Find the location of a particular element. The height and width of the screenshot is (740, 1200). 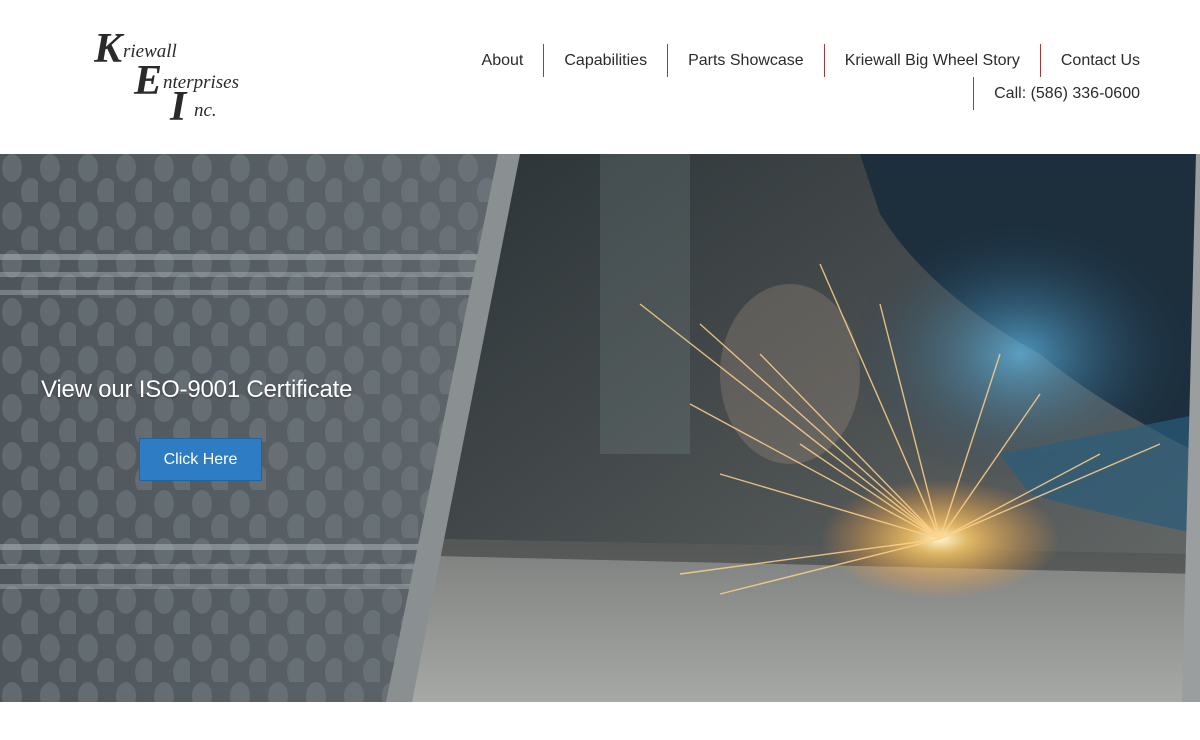

phone-link: Call: (586) 336-0600 is located at coordinates (1056, 93).